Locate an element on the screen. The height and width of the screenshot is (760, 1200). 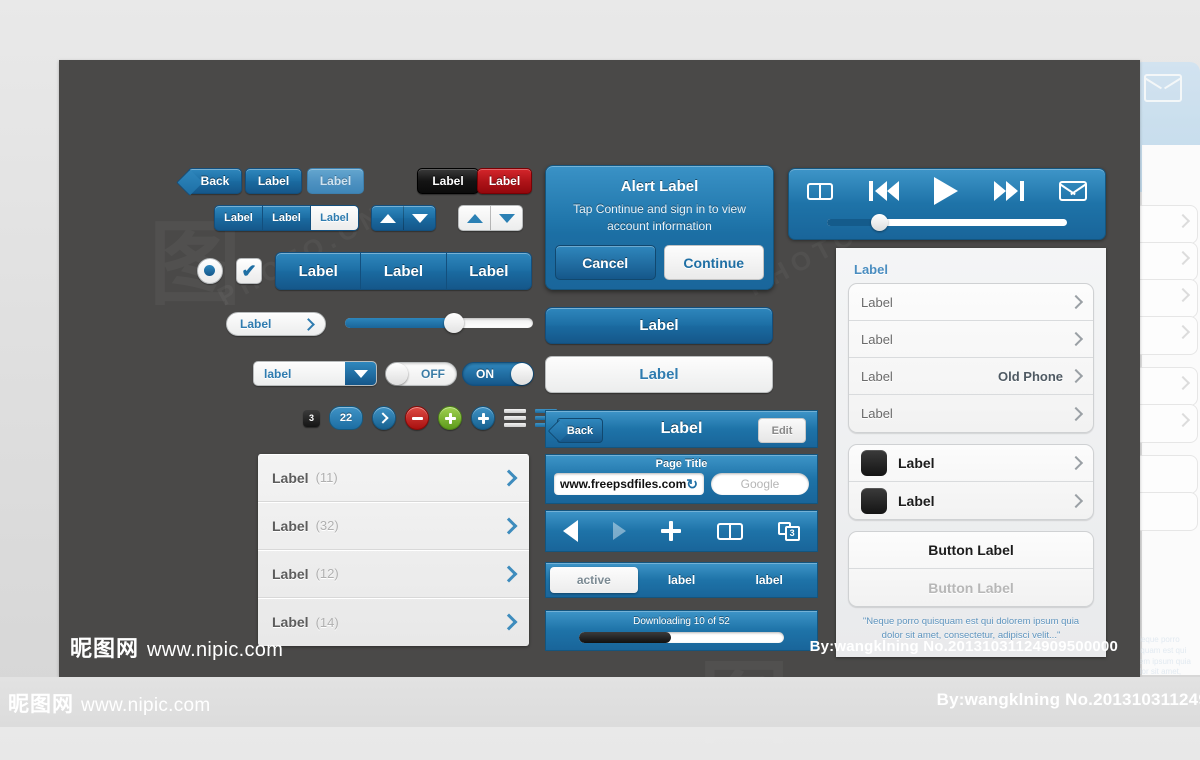
list-item: Label (11) is located at coordinates (393, 478).